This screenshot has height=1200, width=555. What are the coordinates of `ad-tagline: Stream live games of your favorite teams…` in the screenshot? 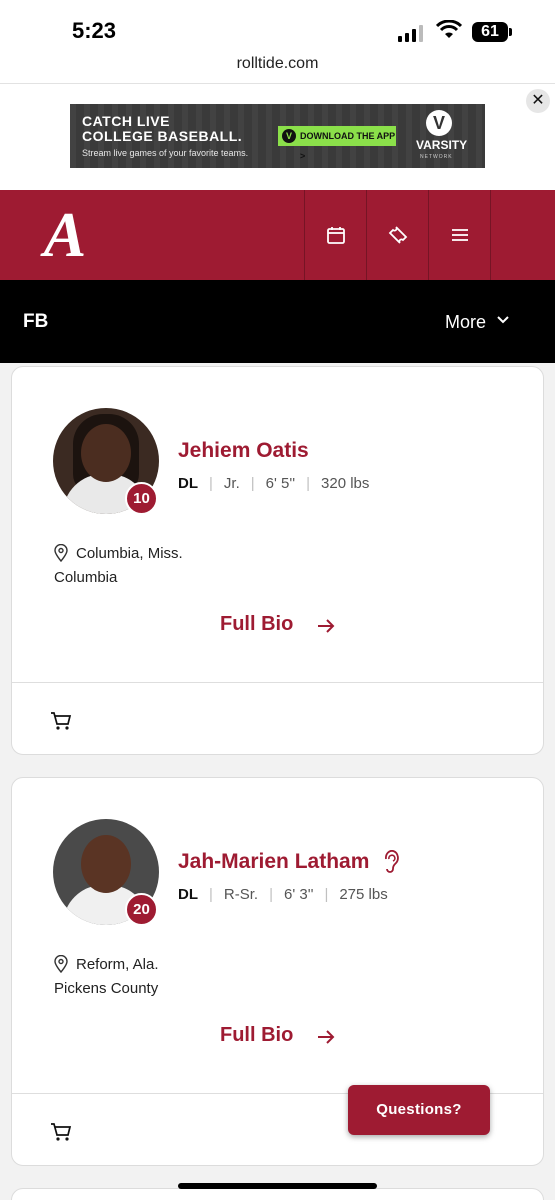 It's located at (165, 153).